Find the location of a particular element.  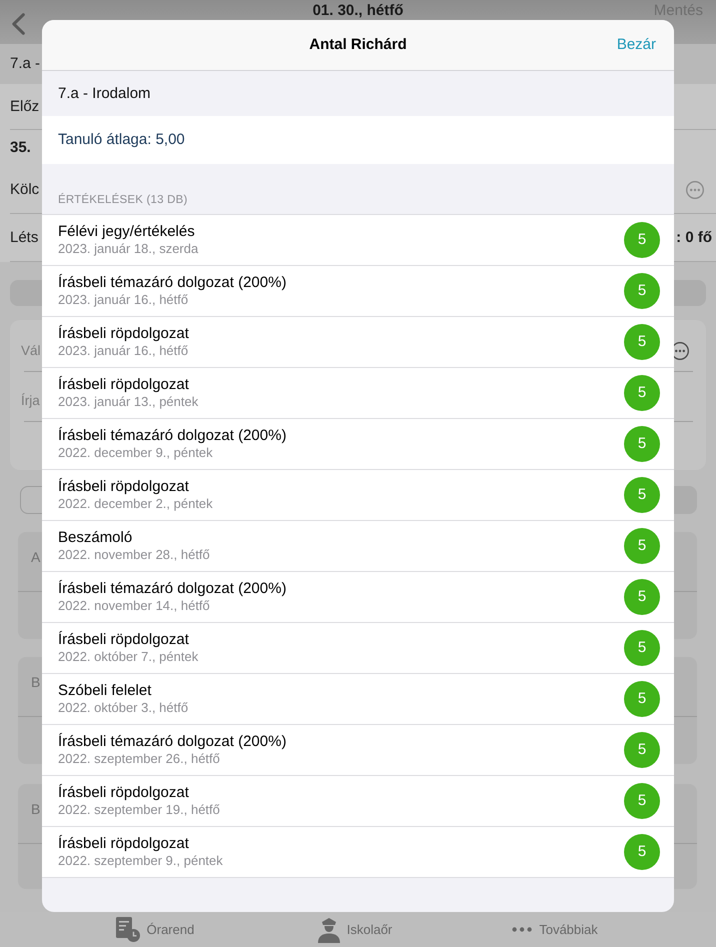

close-button: Bezár is located at coordinates (636, 45).